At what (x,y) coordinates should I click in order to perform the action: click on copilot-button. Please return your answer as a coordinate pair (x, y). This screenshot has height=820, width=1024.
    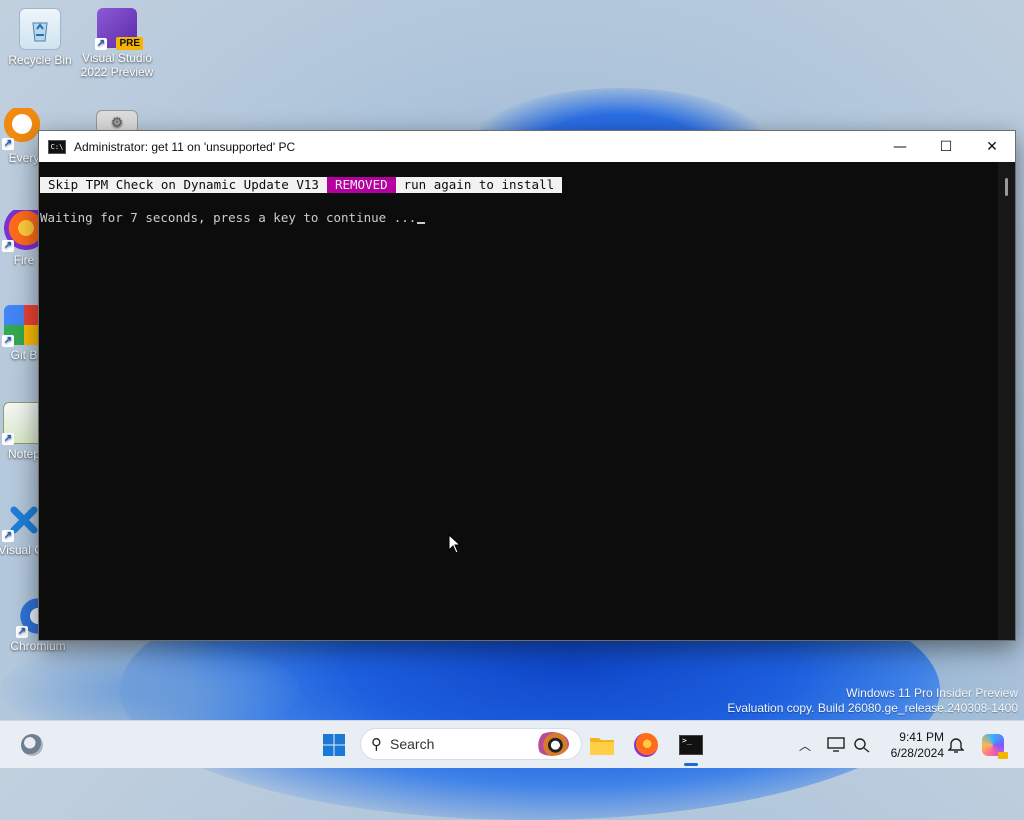
    Looking at the image, I should click on (994, 745).